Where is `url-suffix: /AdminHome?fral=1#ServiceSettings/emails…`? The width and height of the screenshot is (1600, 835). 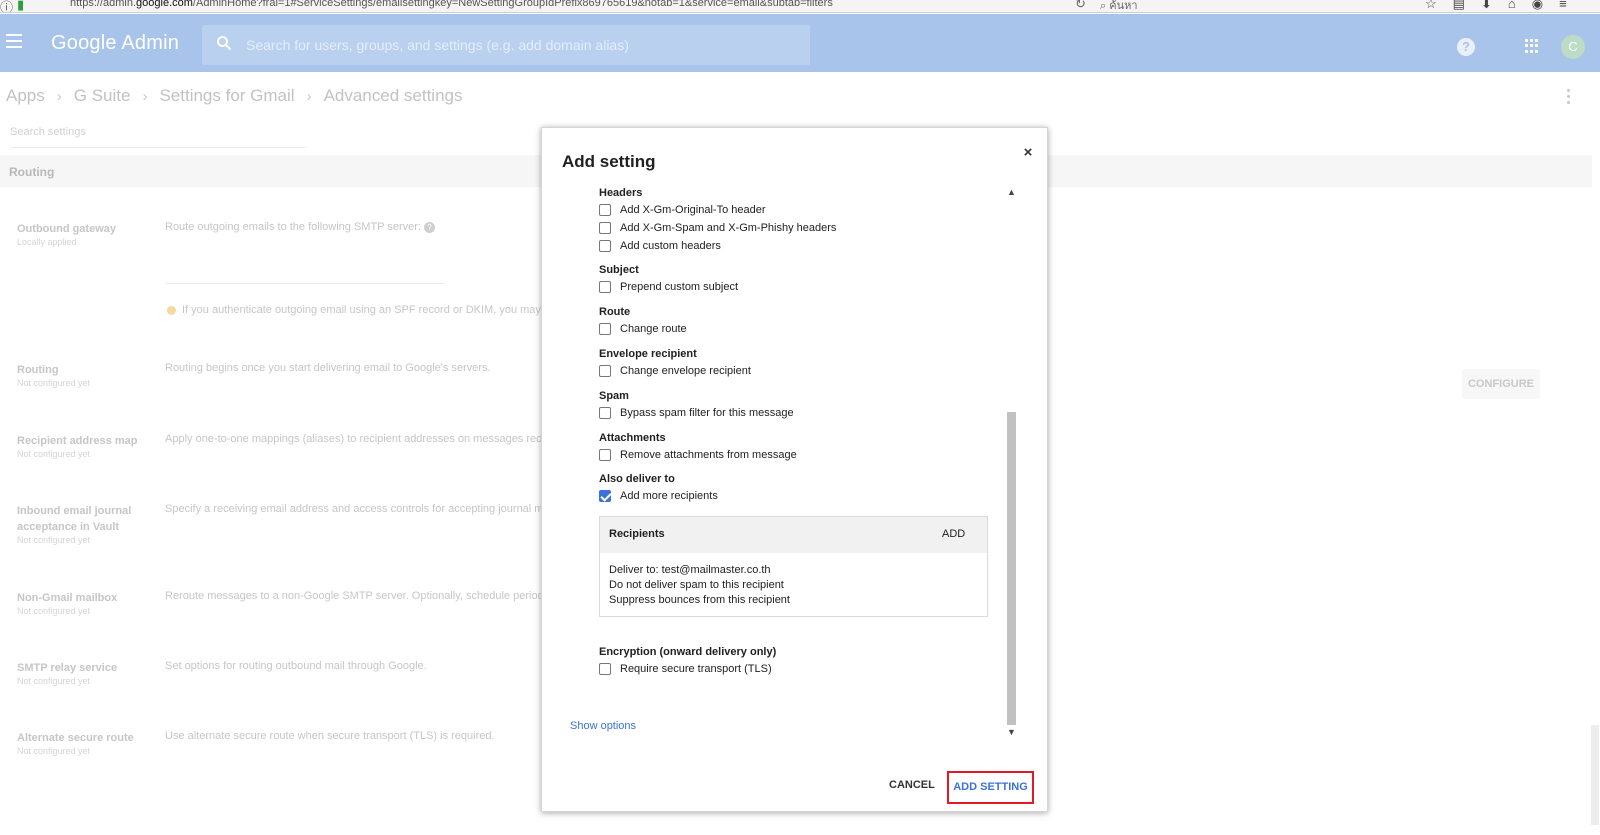
url-suffix: /AdminHome?fral=1#ServiceSettings/emails… is located at coordinates (512, 4).